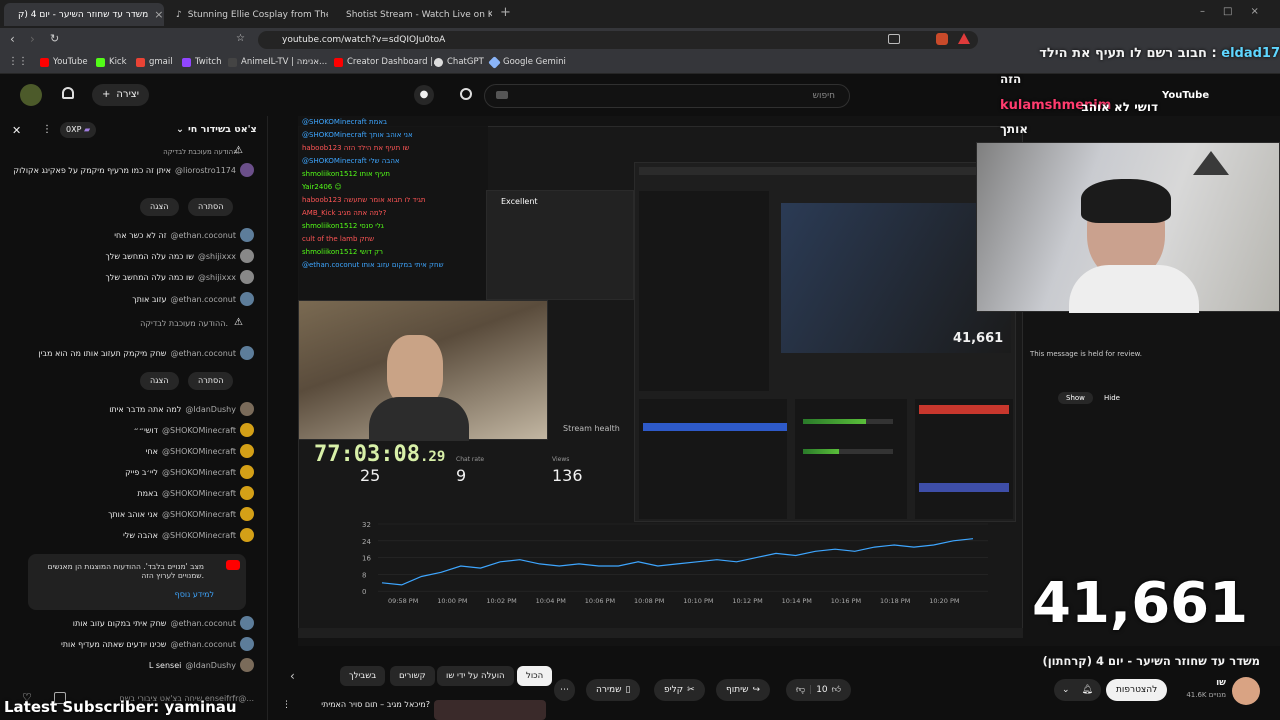 The height and width of the screenshot is (720, 1280). I want to click on bookmark-icon: ☆, so click(240, 38).